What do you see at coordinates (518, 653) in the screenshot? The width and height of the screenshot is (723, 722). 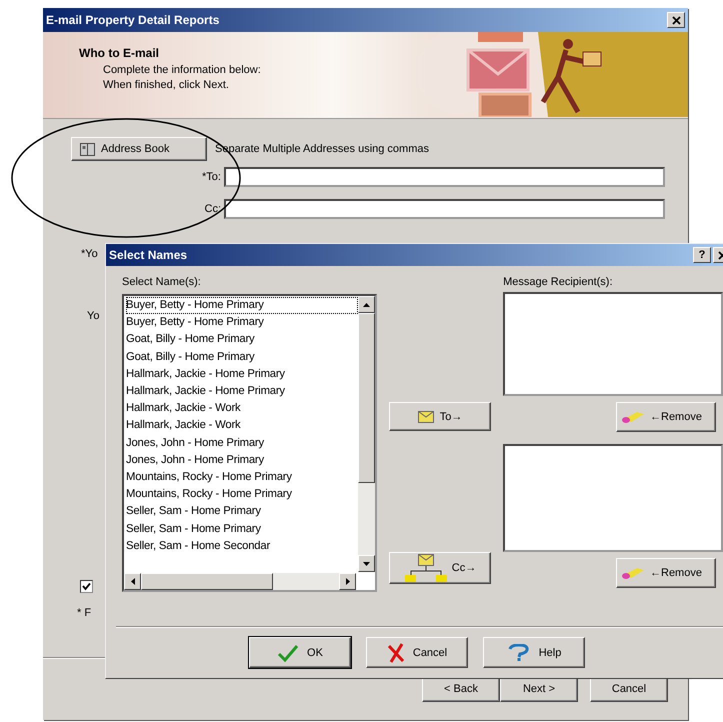 I see `question-icon` at bounding box center [518, 653].